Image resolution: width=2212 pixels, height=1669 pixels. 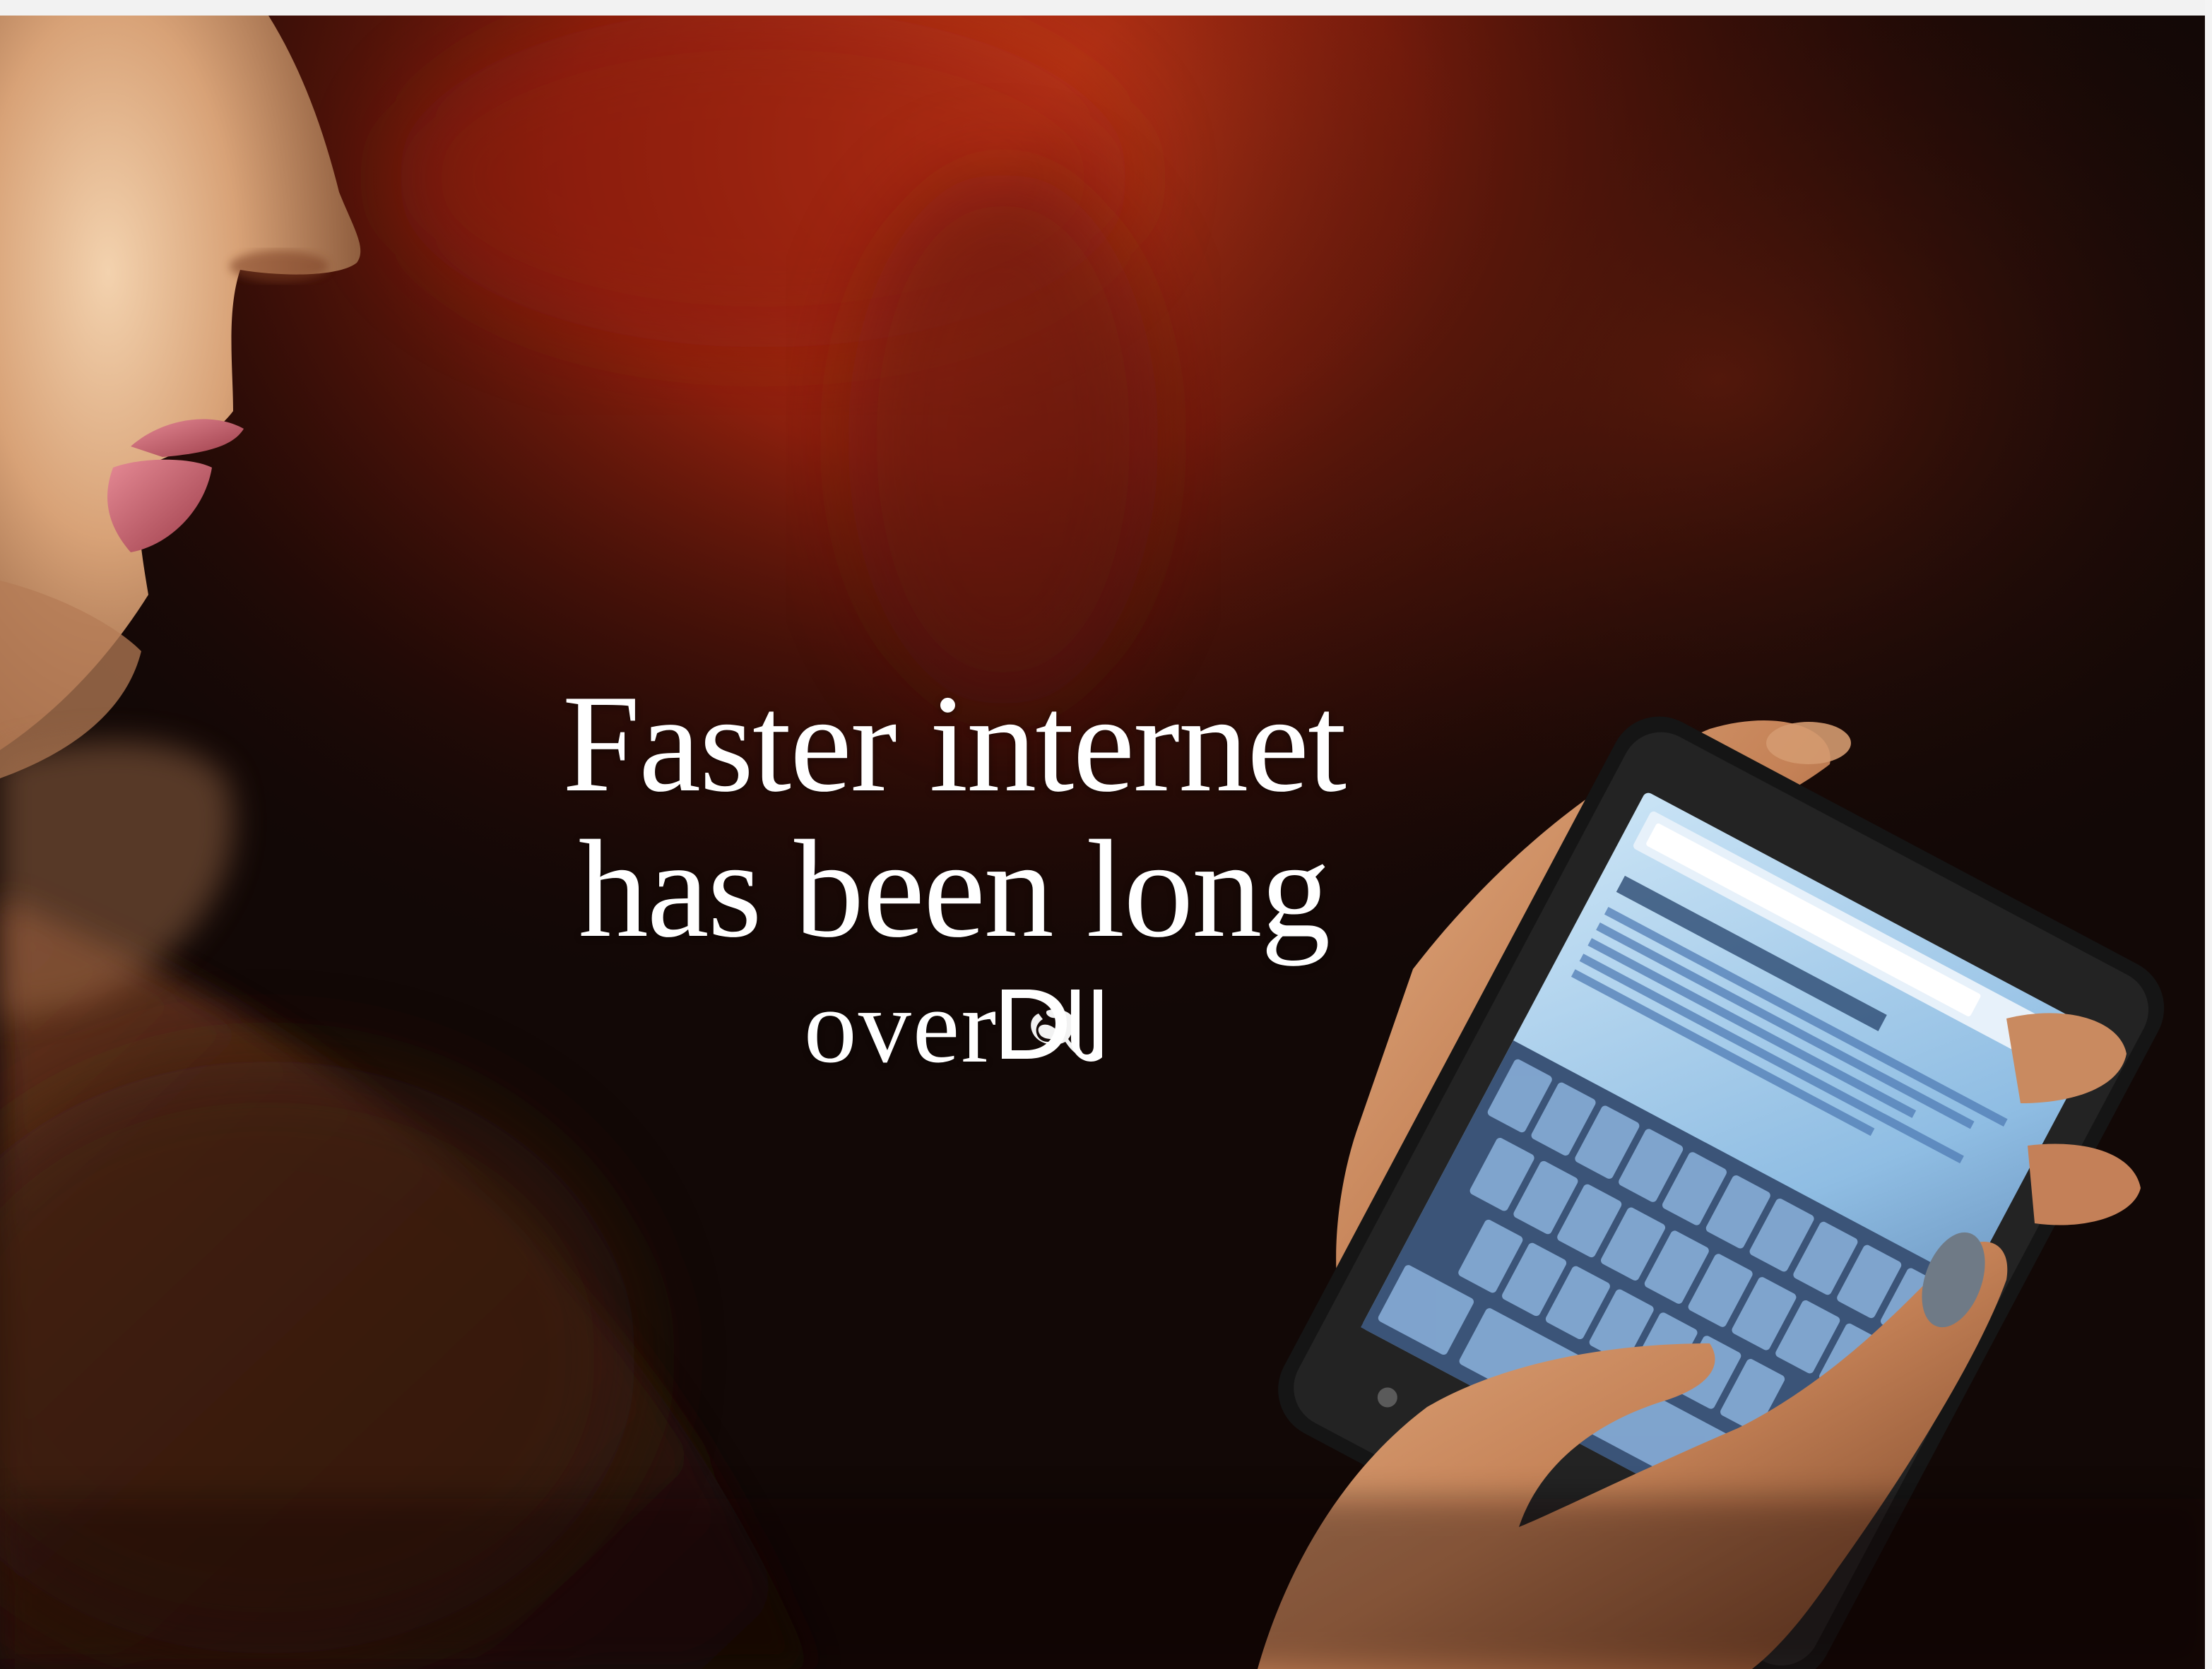 I want to click on headline-line-1: Faster internet, so click(x=954, y=743).